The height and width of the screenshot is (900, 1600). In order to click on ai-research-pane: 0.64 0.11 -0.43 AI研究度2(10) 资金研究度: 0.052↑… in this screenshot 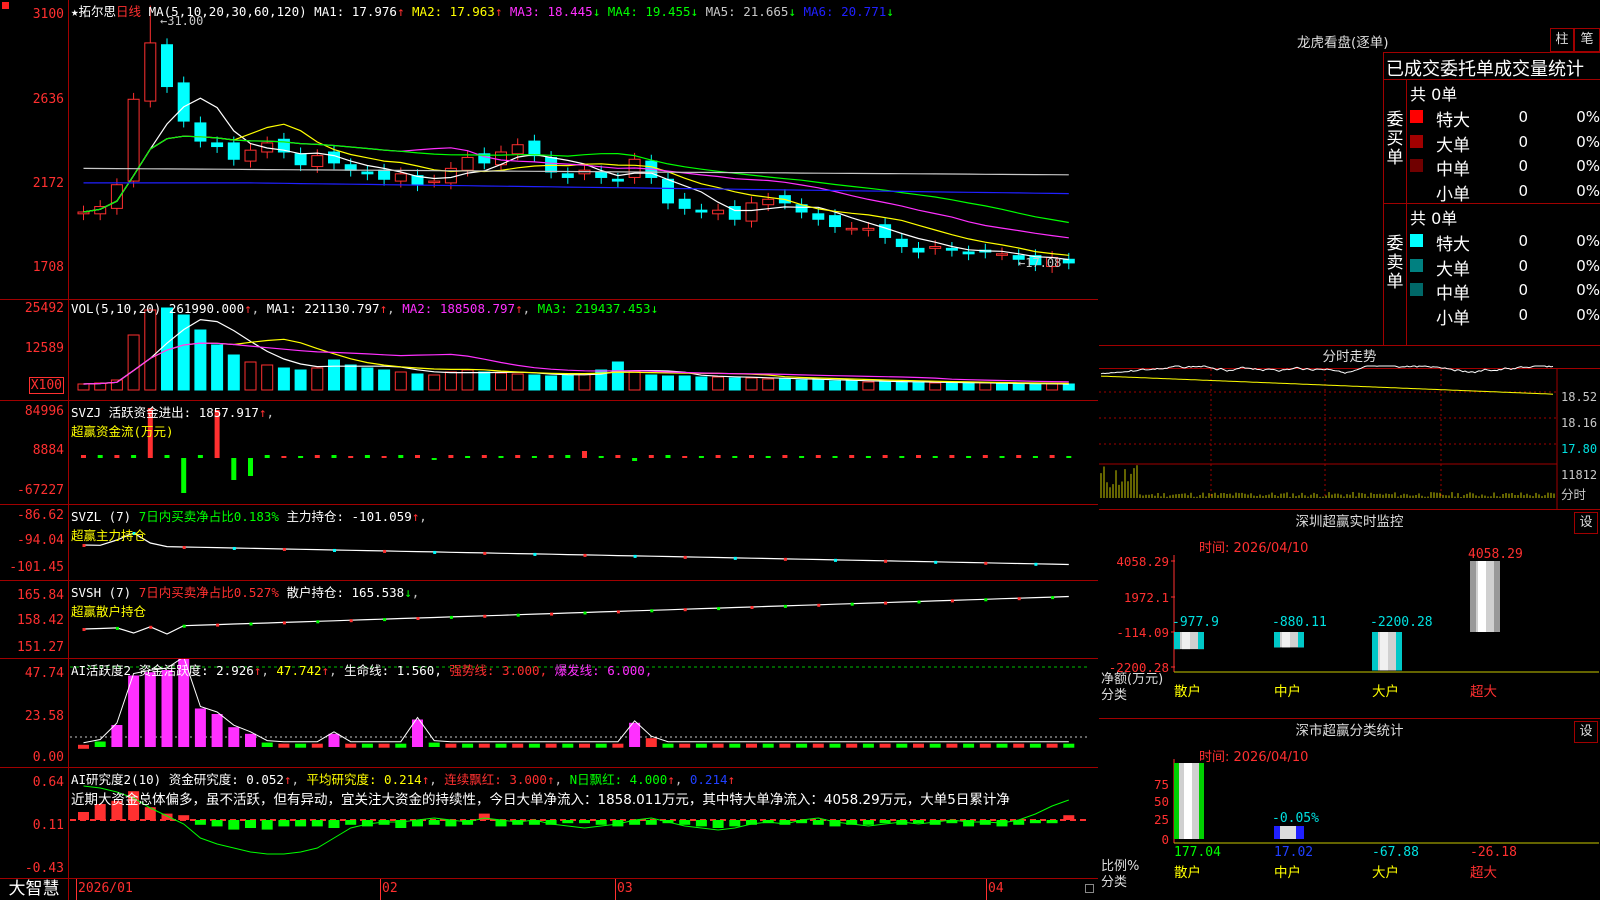, I will do `click(549, 823)`.